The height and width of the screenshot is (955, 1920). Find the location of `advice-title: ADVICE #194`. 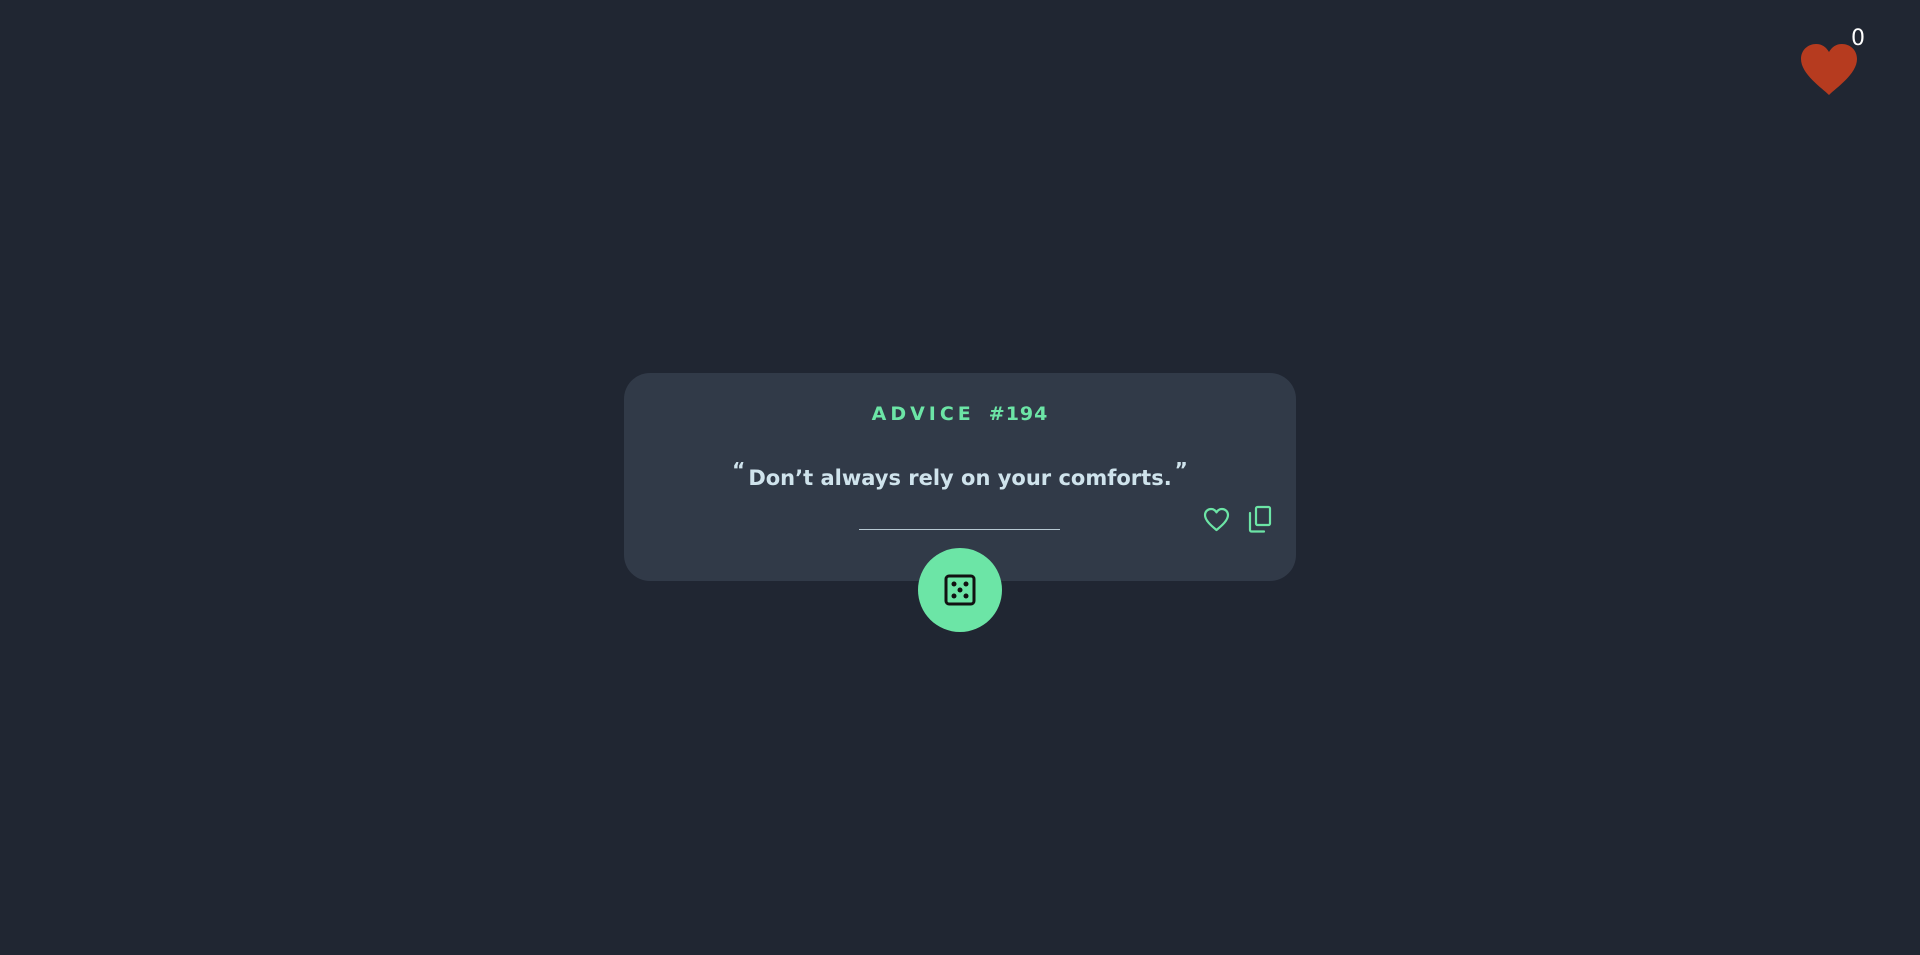

advice-title: ADVICE #194 is located at coordinates (960, 414).